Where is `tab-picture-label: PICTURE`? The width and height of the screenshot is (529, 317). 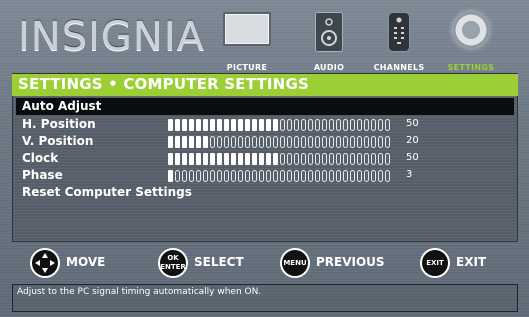
tab-picture-label: PICTURE is located at coordinates (247, 67).